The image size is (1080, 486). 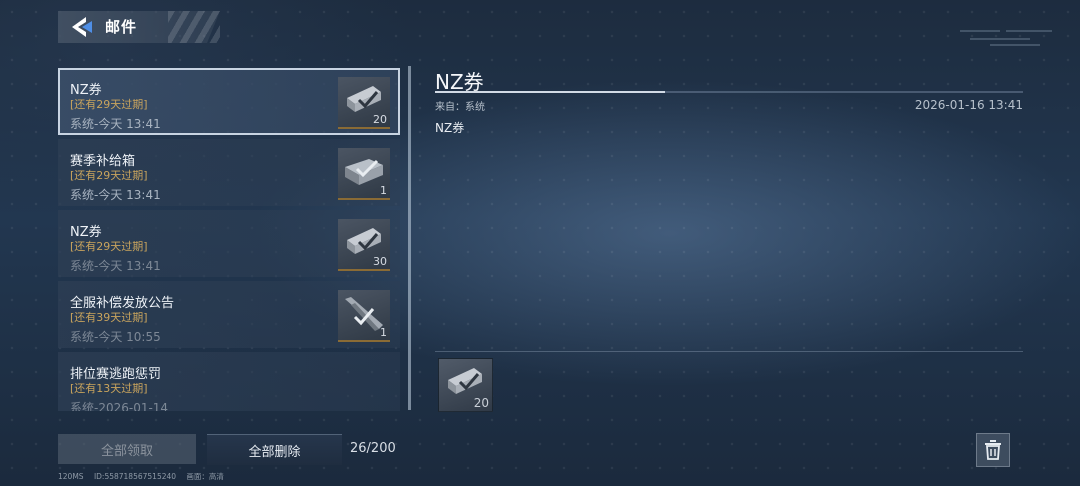 What do you see at coordinates (229, 243) in the screenshot?
I see `mail-list-item: NZ券 [还有29天过期] 系统-今天 13:41 30` at bounding box center [229, 243].